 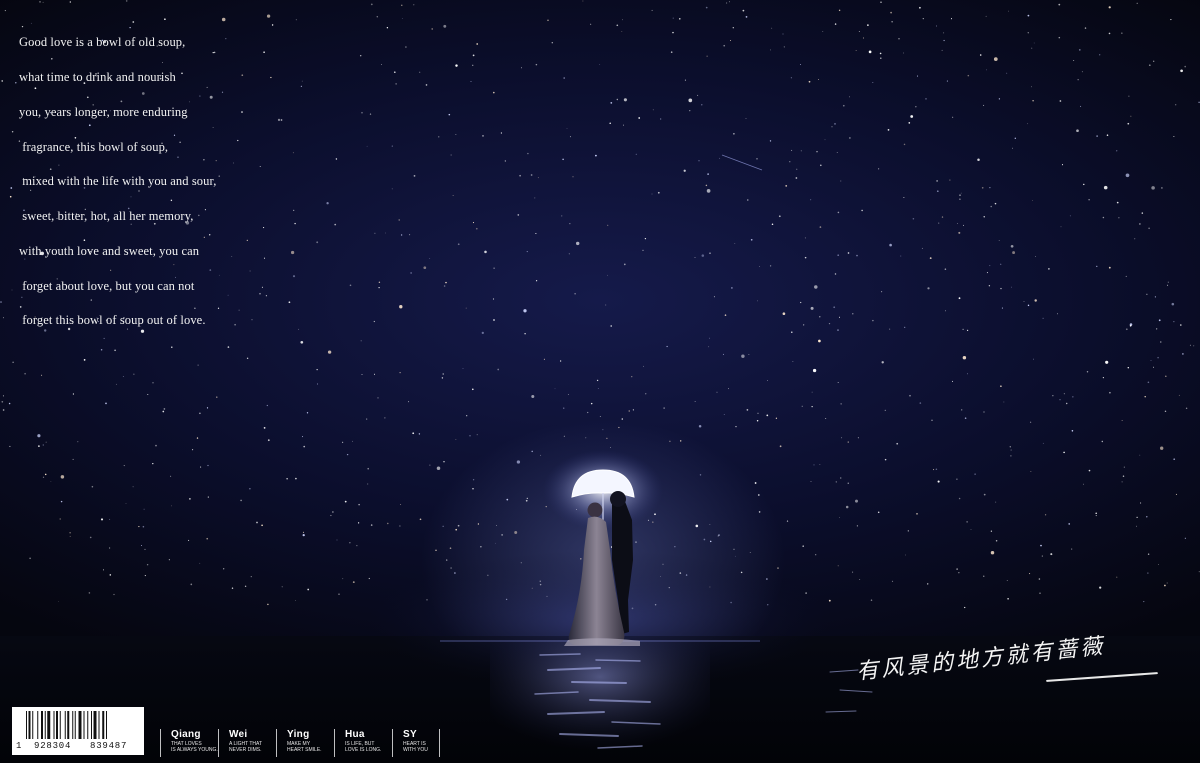 I want to click on brand-name: SY, so click(x=410, y=734).